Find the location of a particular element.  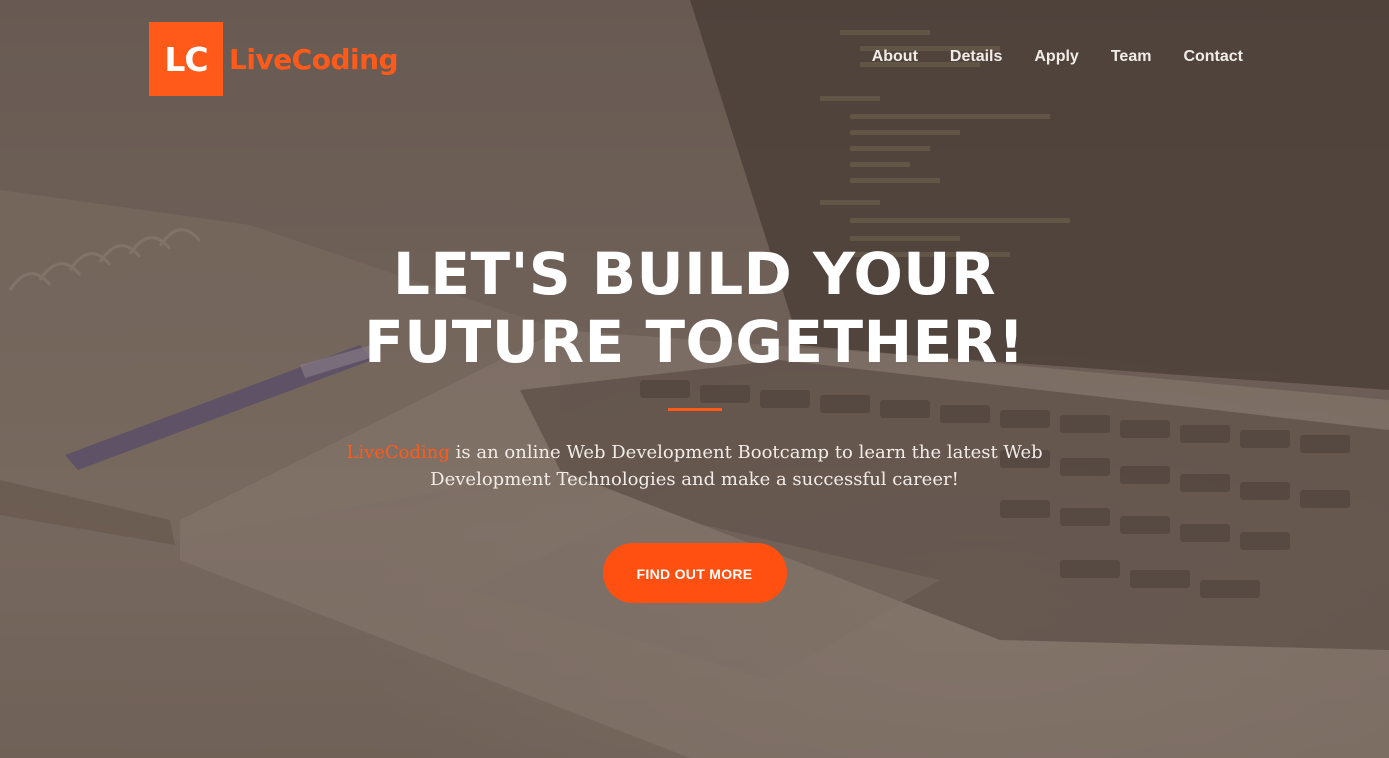

brand-logo-mark: LC is located at coordinates (186, 59).